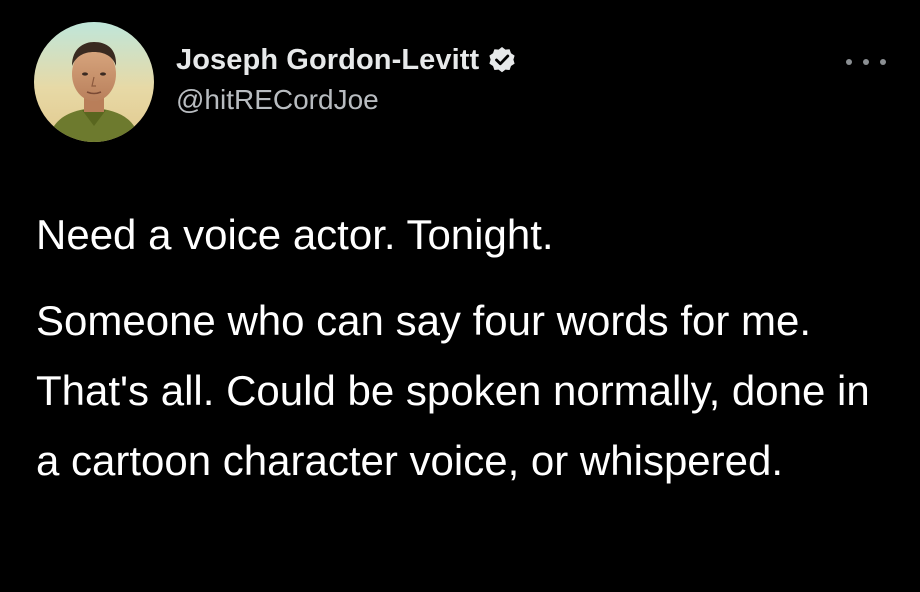  Describe the element at coordinates (327, 60) in the screenshot. I see `author-display-name: Joseph Gordon-Levitt` at that location.